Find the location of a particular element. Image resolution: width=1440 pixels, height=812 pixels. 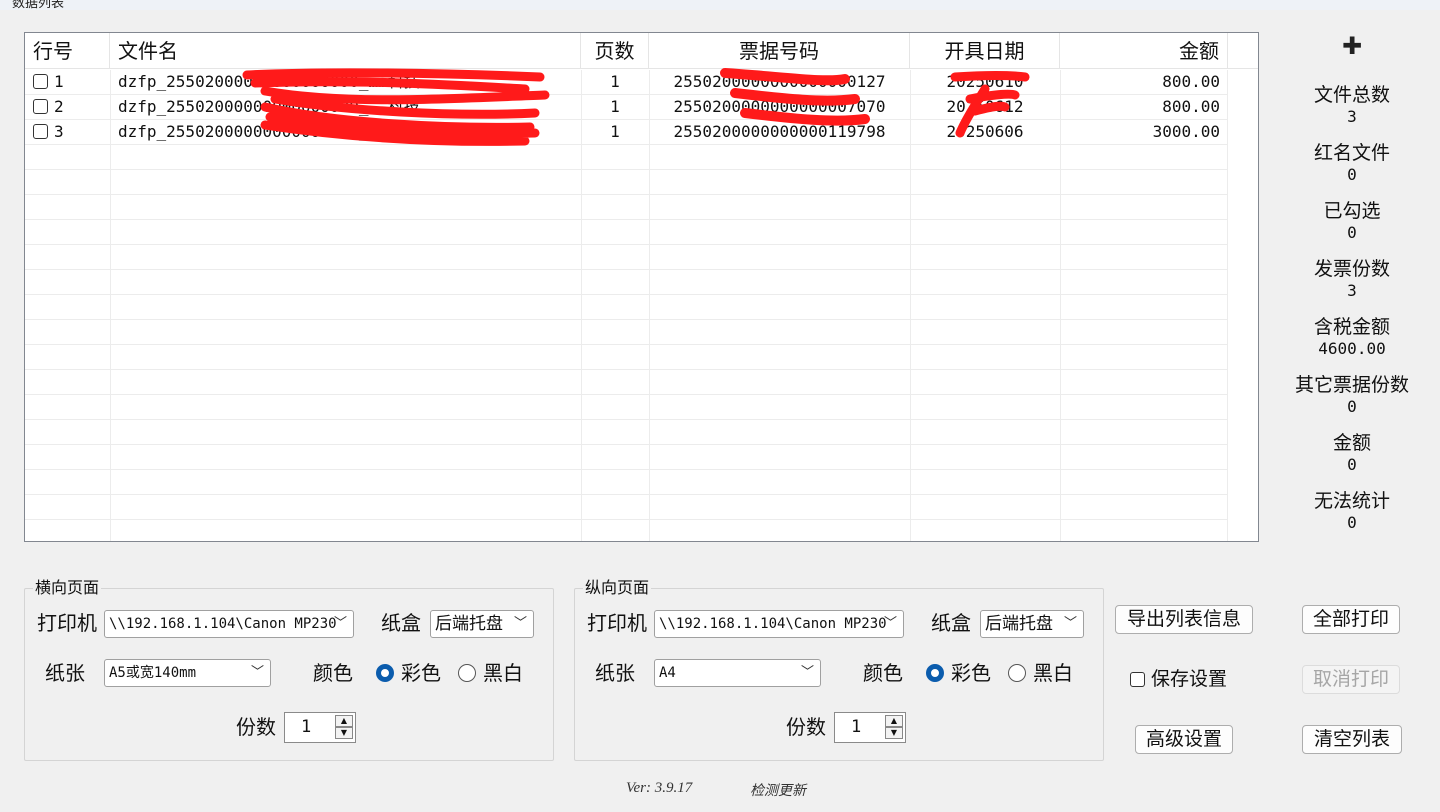

portrait-title: 纵向页面 is located at coordinates (617, 588).